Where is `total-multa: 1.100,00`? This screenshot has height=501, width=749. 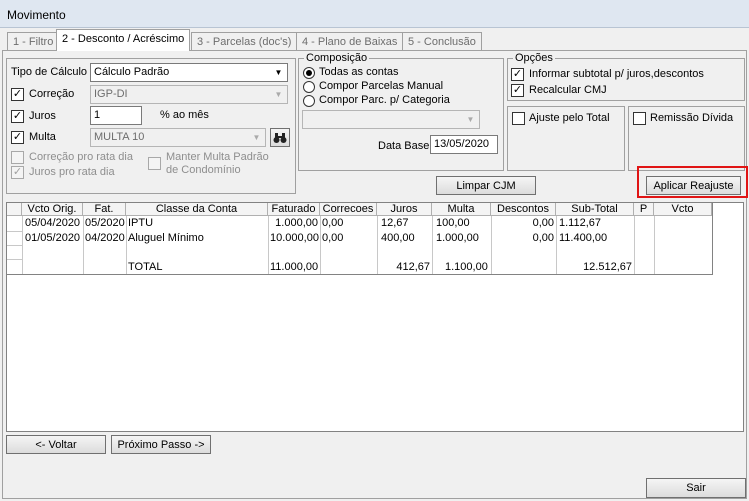
total-multa: 1.100,00 is located at coordinates (466, 267).